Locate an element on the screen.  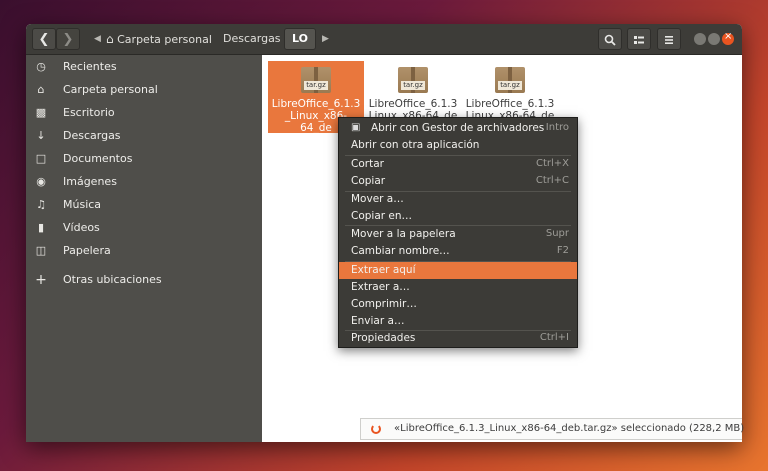
menu-item-label: Cortar is located at coordinates (367, 164).